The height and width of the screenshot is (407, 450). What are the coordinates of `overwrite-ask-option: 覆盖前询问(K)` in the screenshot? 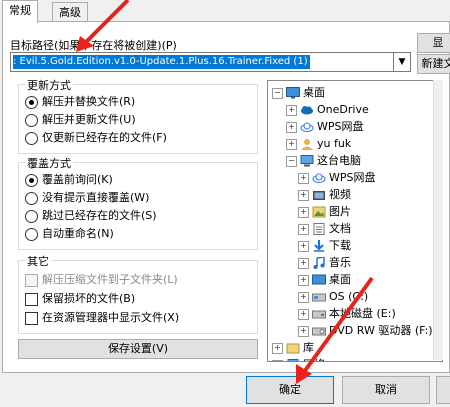 It's located at (69, 180).